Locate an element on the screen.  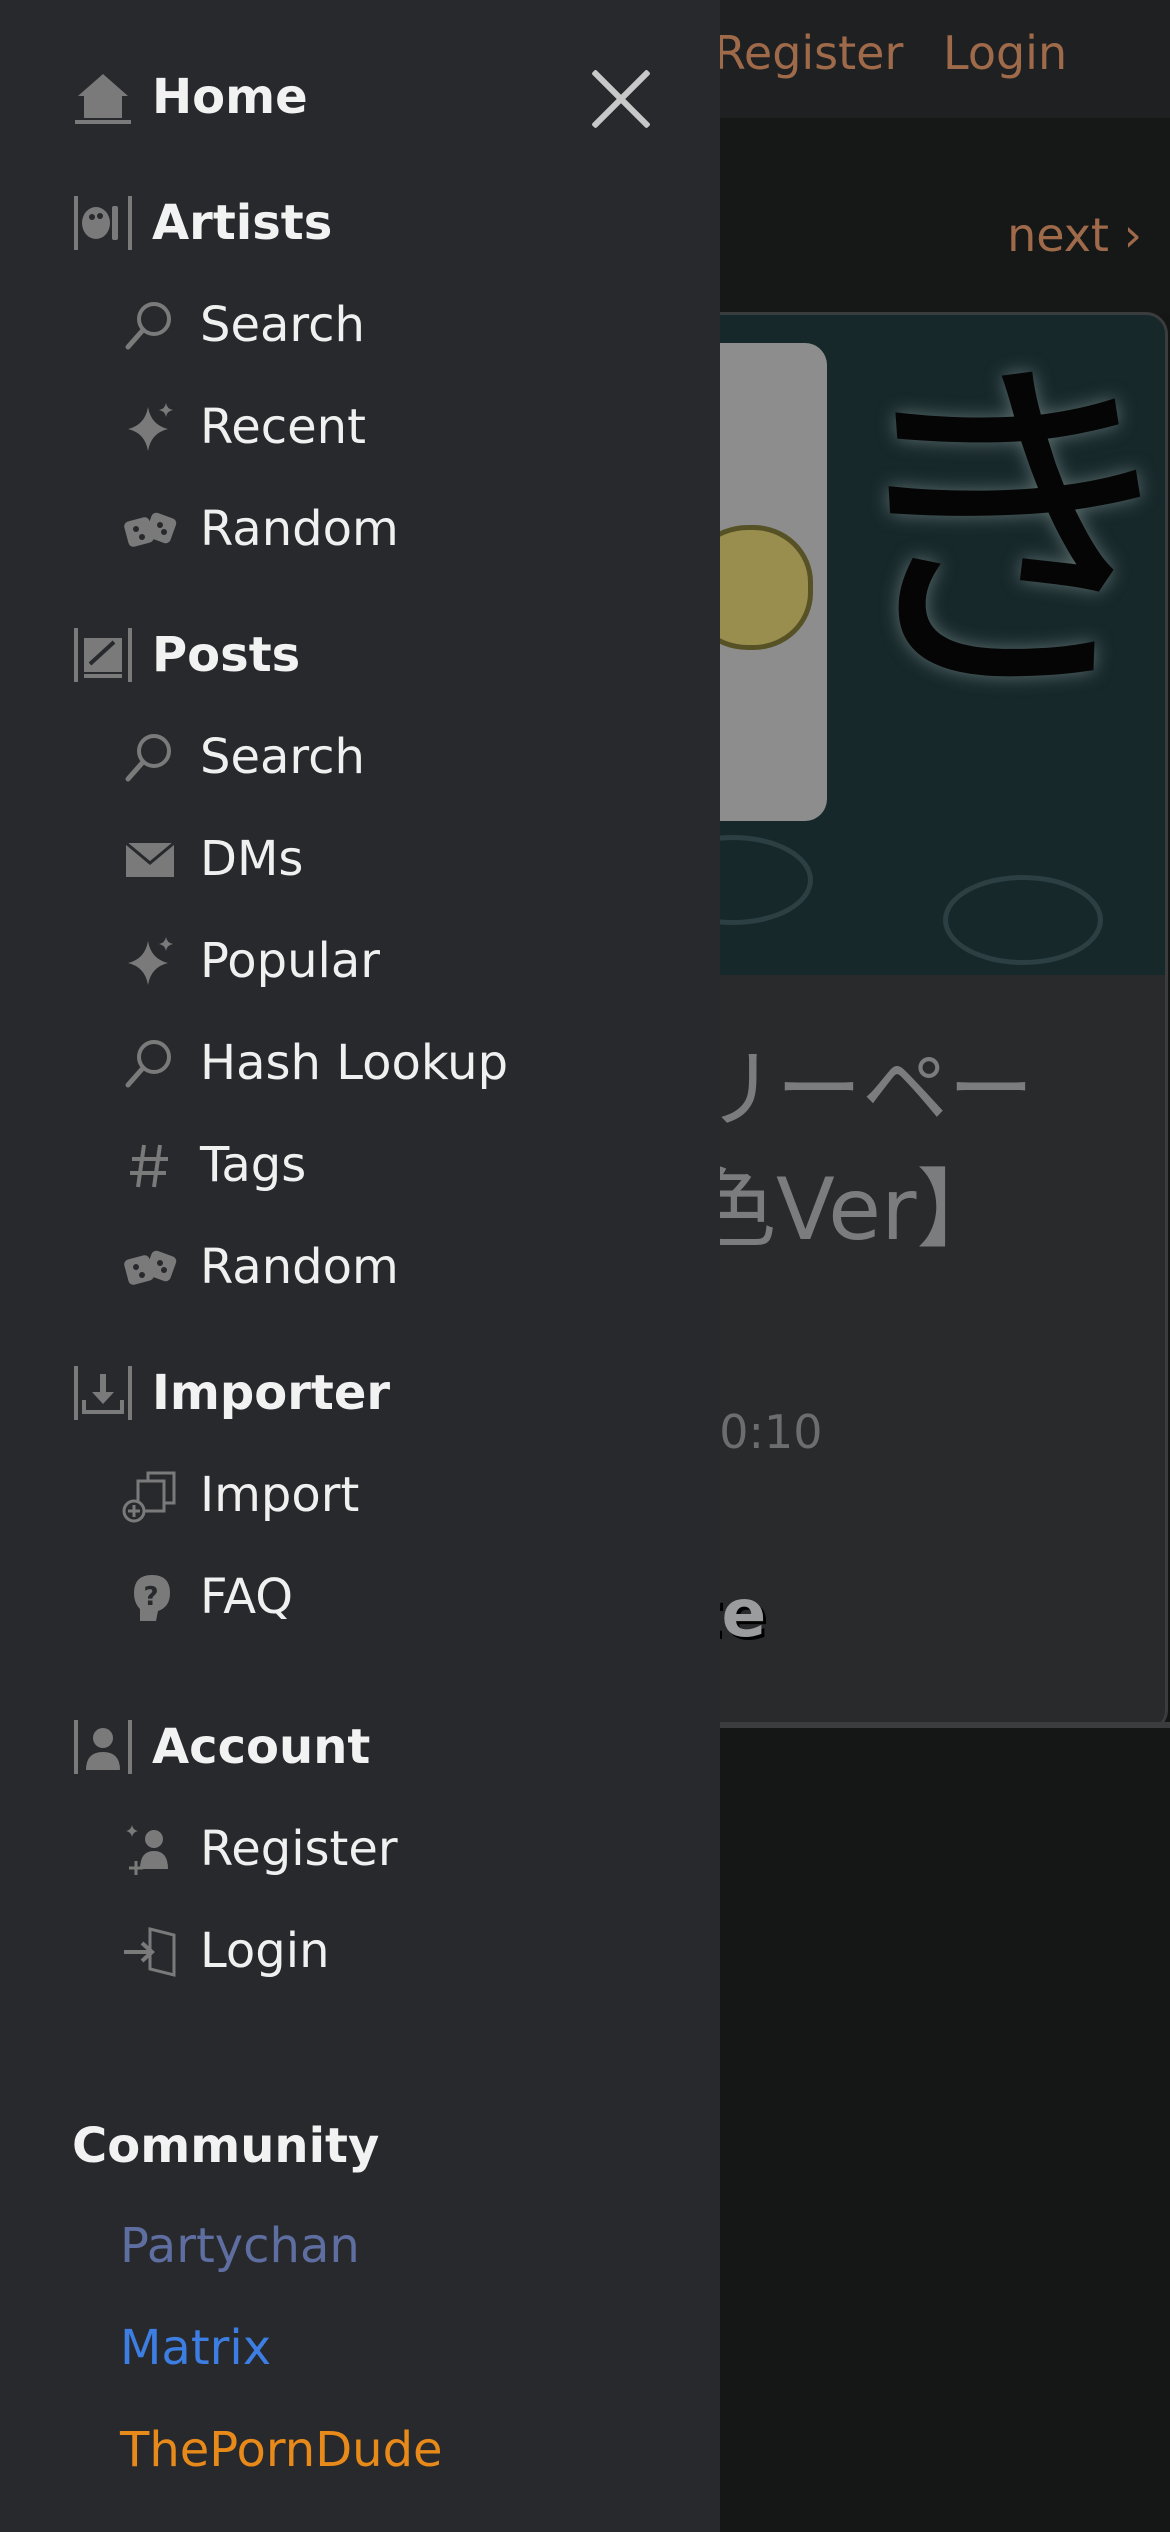
community-heading: Community is located at coordinates (226, 2146).